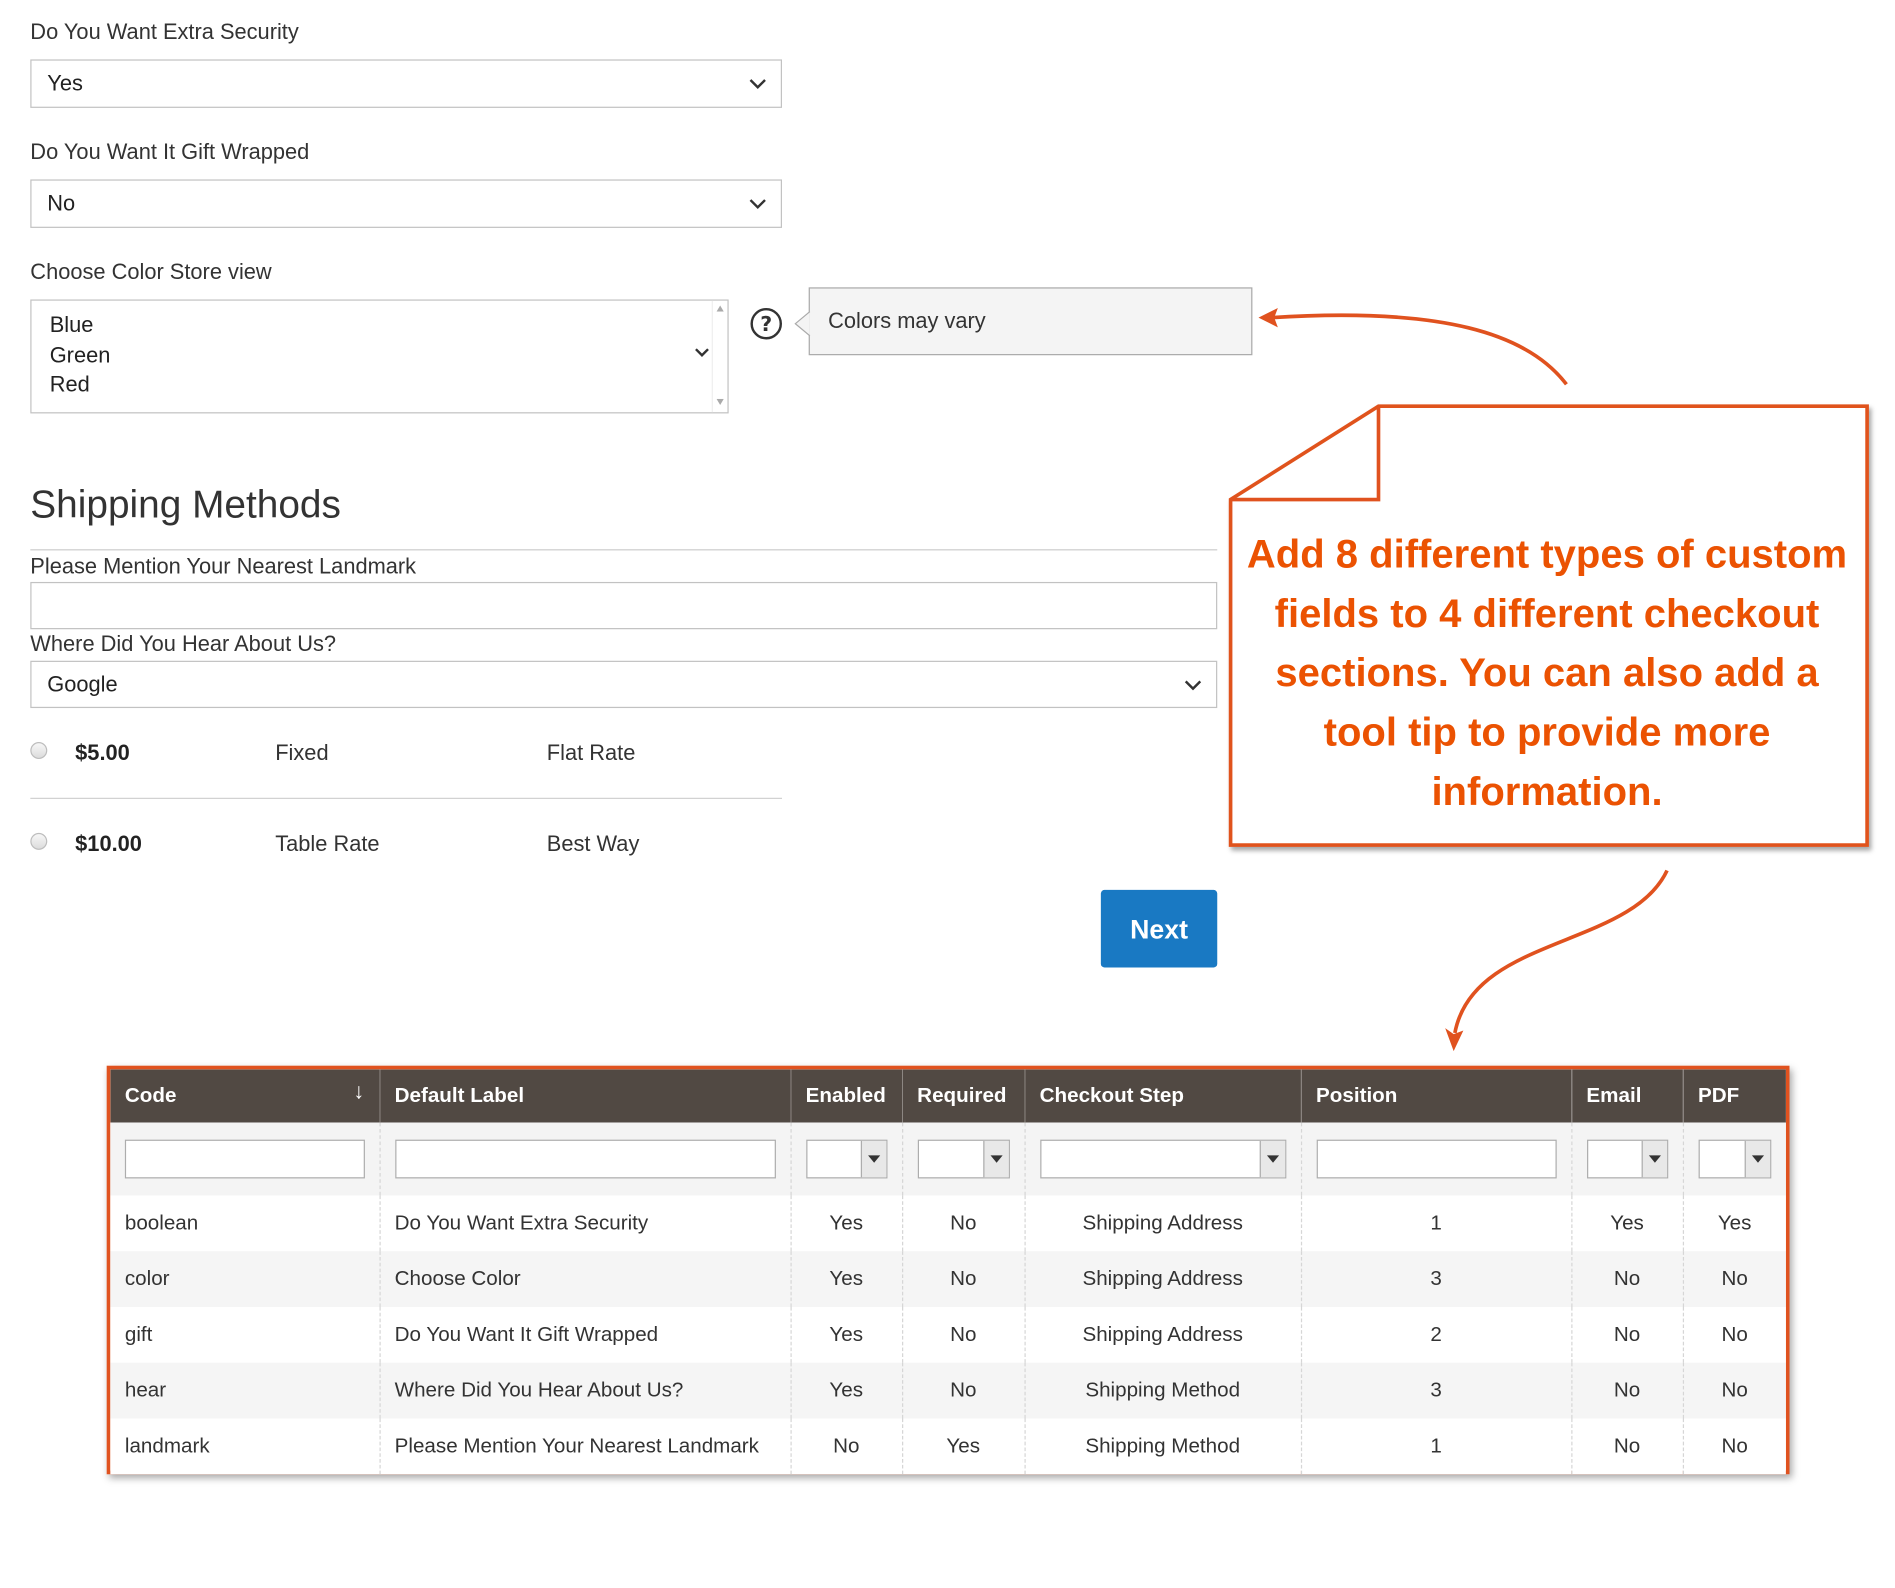  Describe the element at coordinates (245, 1096) in the screenshot. I see `column-header-code: Code ↓` at that location.